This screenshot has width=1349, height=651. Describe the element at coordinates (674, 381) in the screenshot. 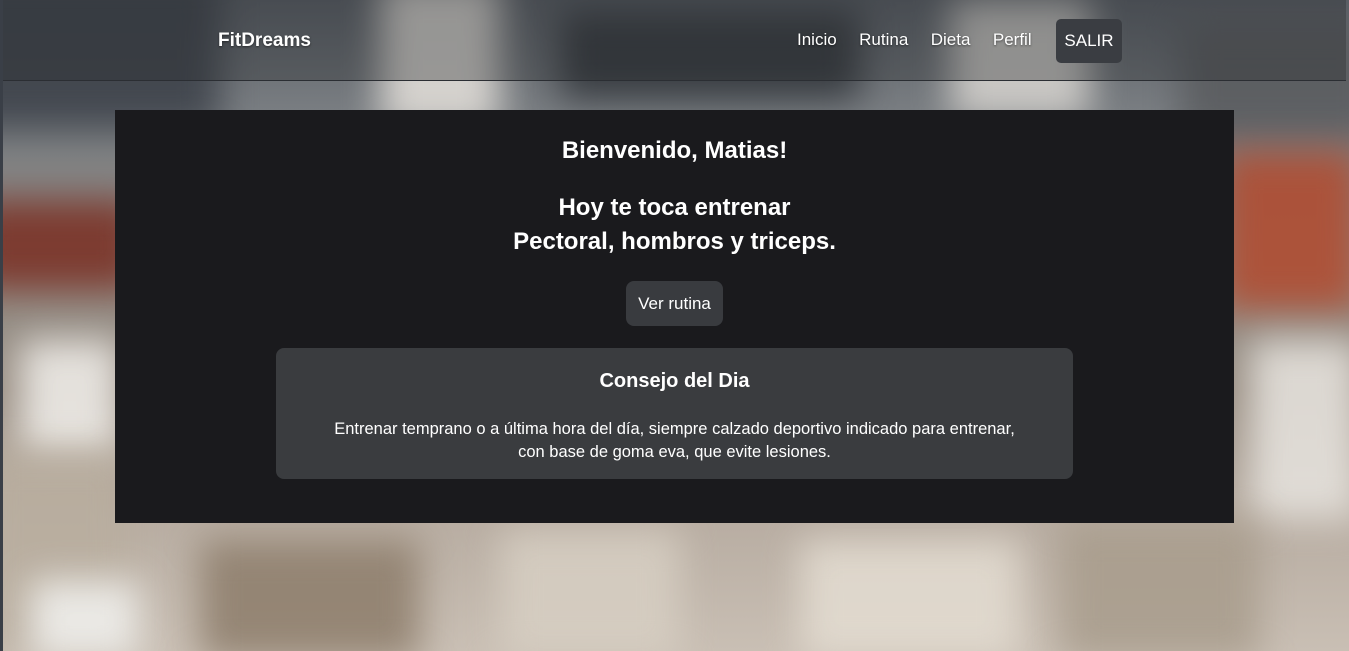

I see `tip-title: Consejo del Dia` at that location.